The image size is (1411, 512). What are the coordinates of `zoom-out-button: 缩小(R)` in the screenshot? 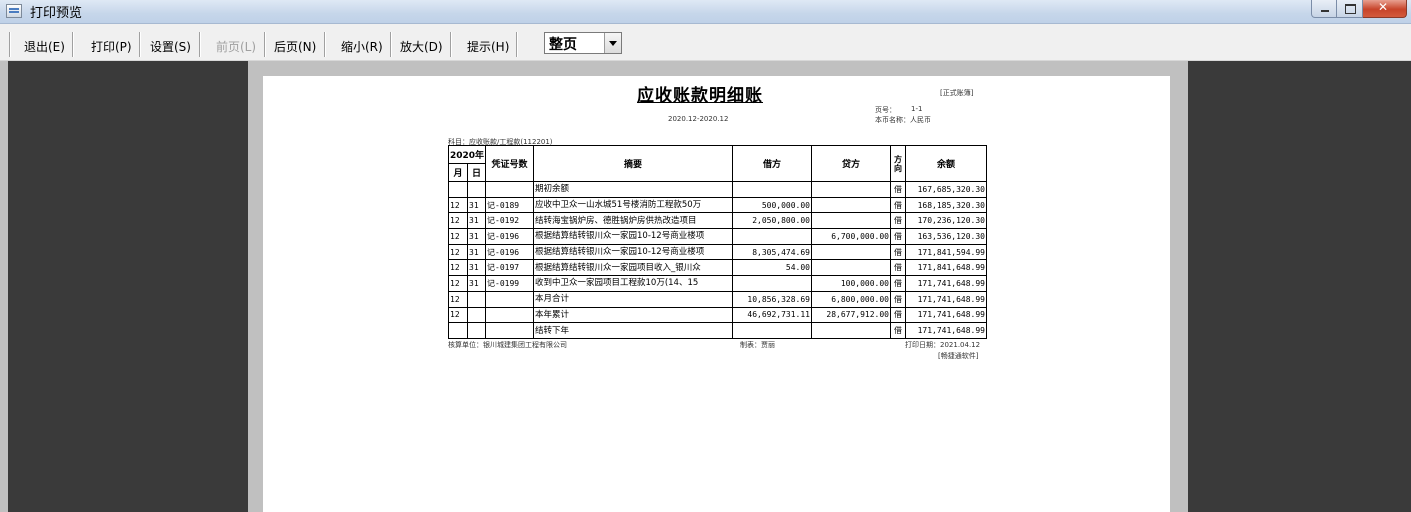 It's located at (362, 46).